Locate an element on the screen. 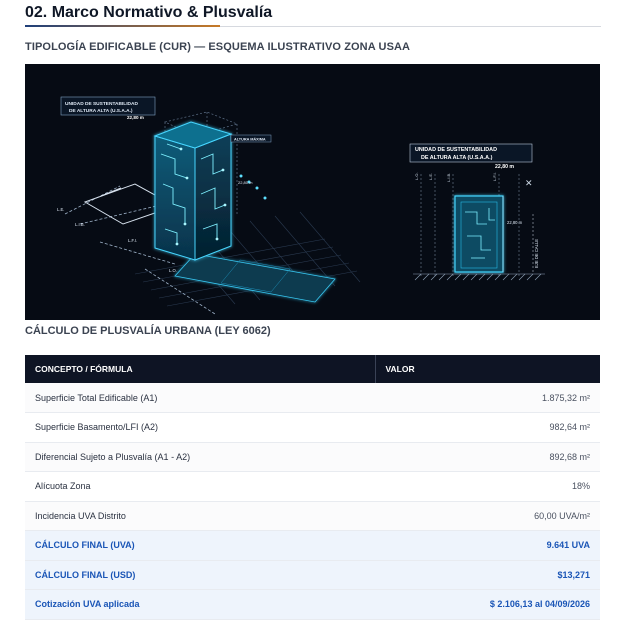 The image size is (624, 628). ground-hatch is located at coordinates (479, 277).